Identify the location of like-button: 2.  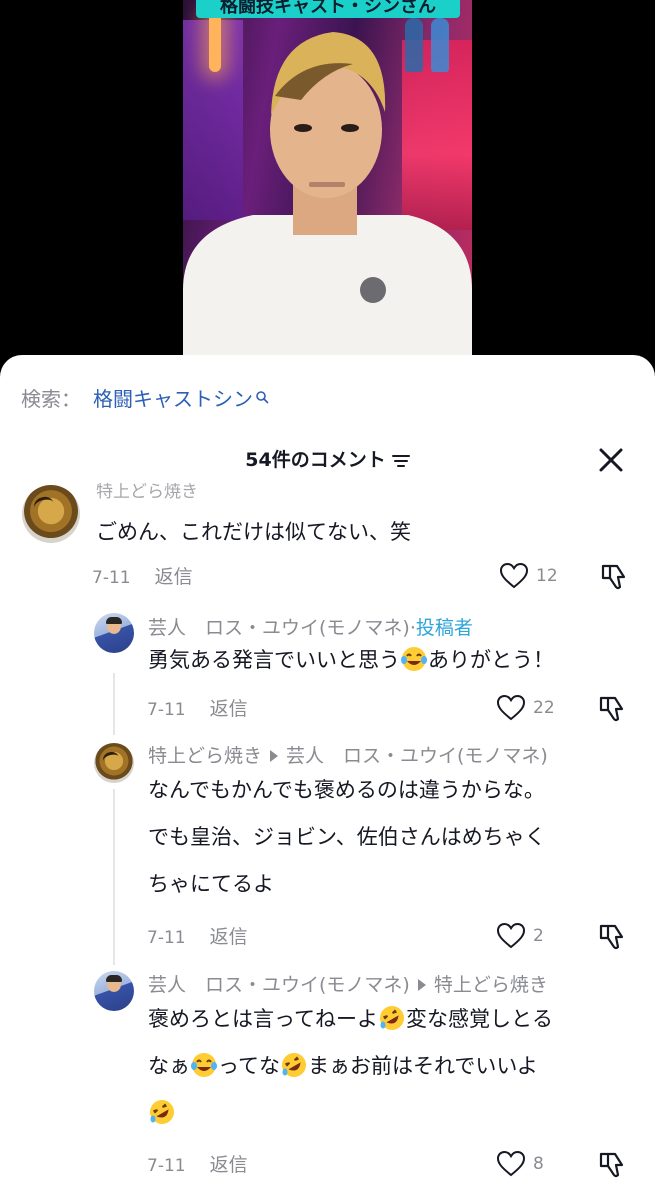
(520, 936).